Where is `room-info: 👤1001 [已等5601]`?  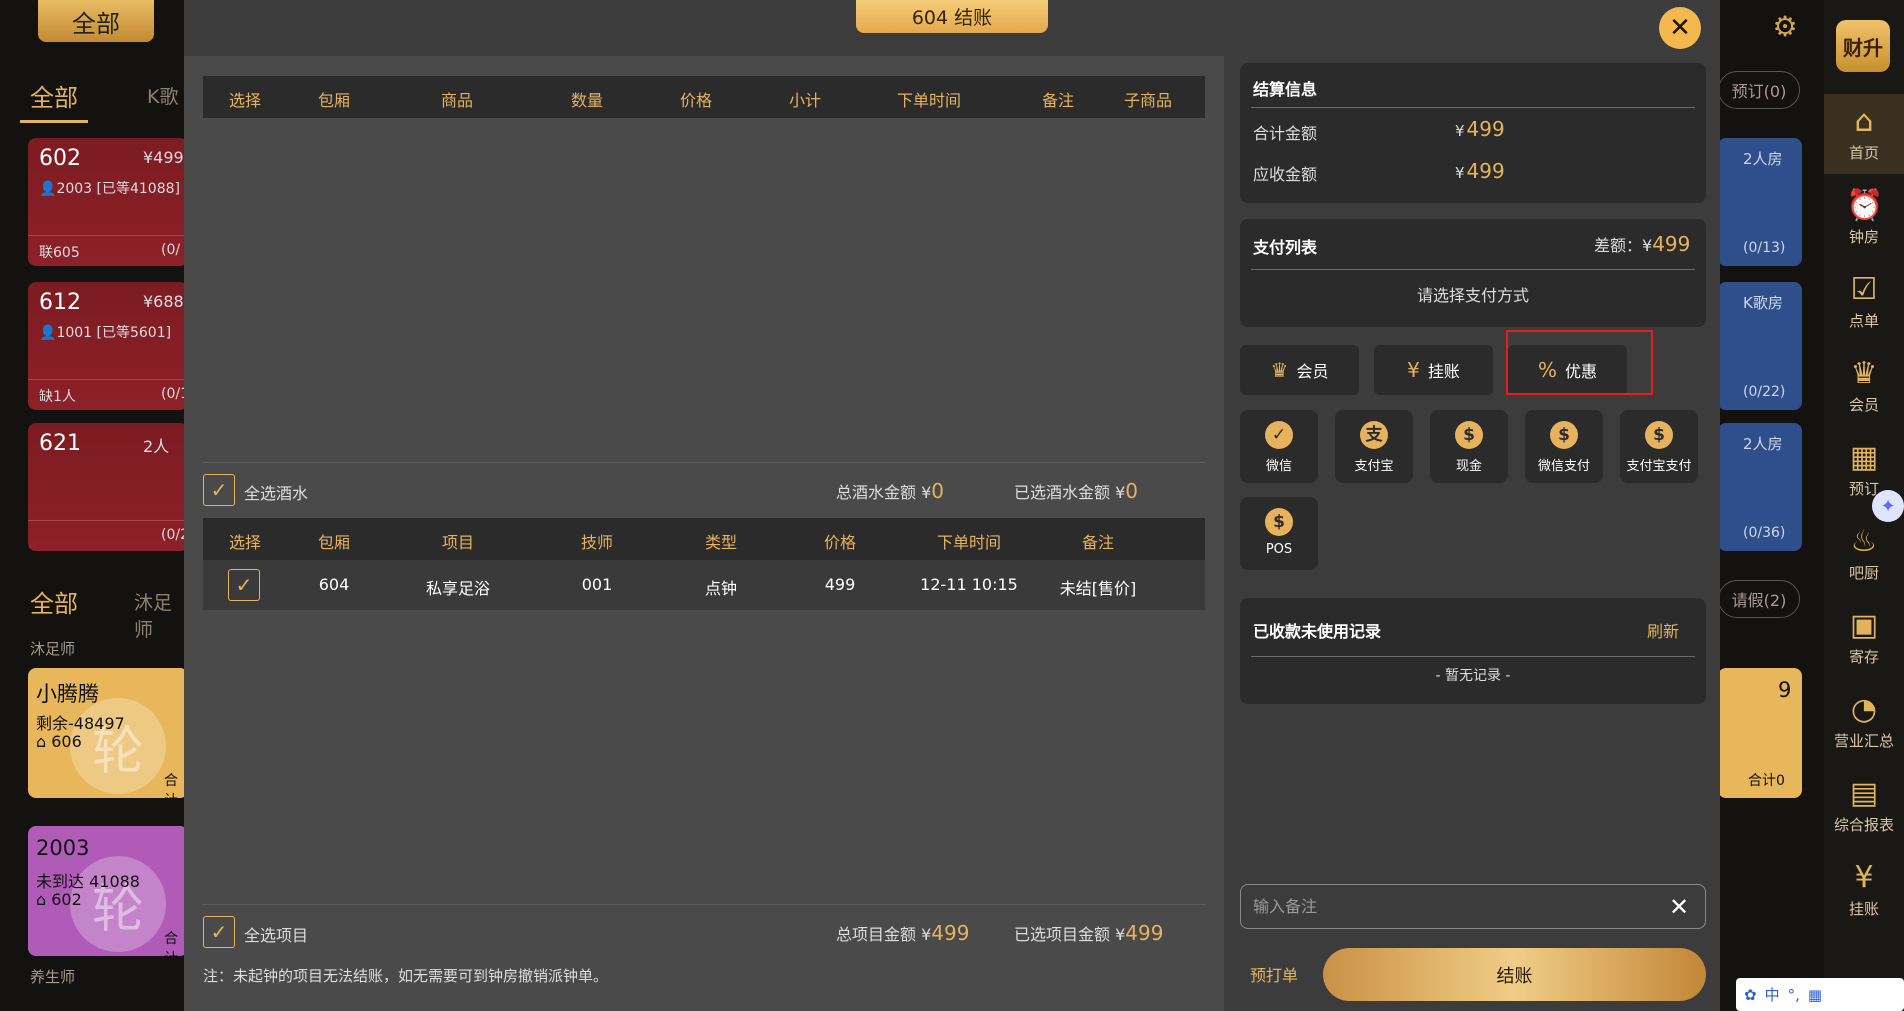
room-info: 👤1001 [已等5601] is located at coordinates (105, 333).